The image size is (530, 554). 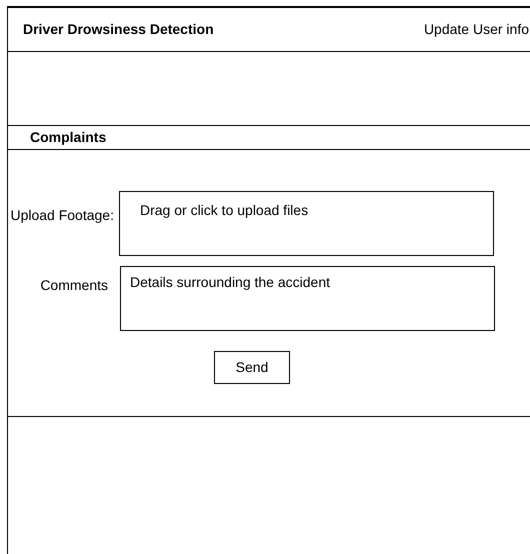 I want to click on app-title: Driver Drowsiness Detection, so click(x=118, y=29).